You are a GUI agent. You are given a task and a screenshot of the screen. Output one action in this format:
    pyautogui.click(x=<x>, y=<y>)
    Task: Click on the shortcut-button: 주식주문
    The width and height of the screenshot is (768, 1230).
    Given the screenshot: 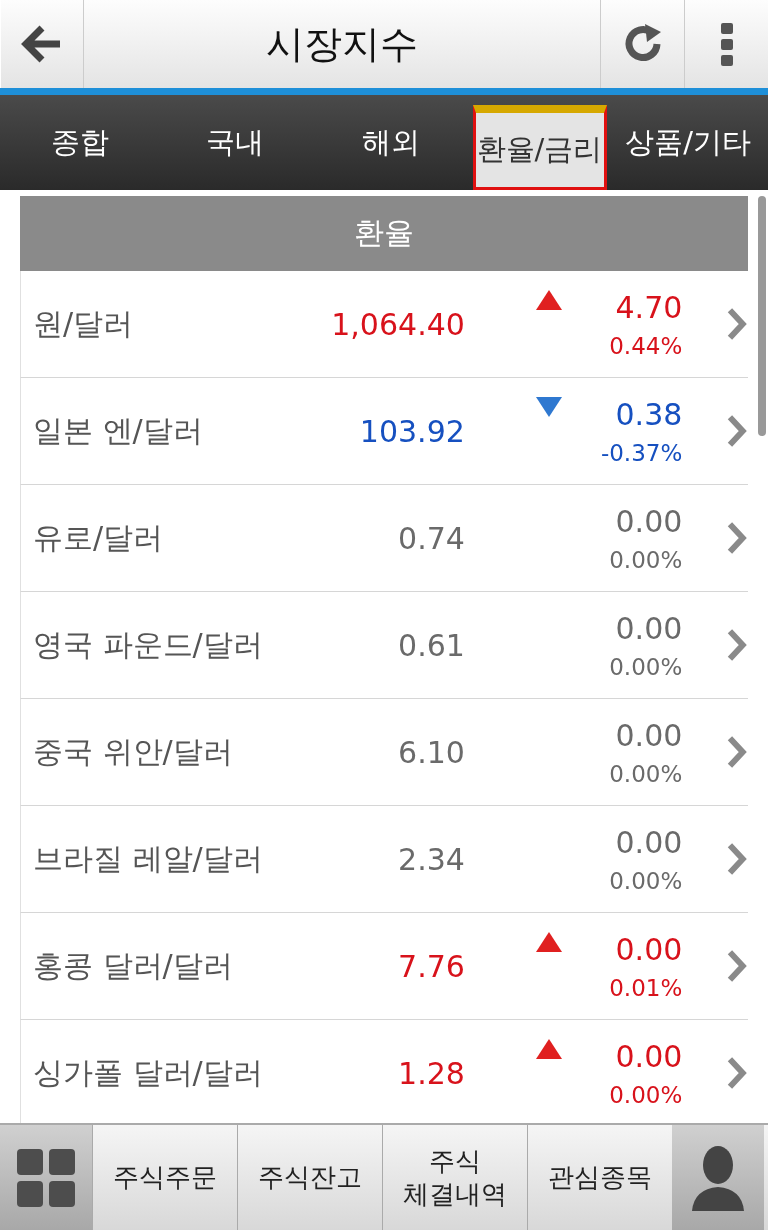 What is the action you would take?
    pyautogui.click(x=164, y=1177)
    